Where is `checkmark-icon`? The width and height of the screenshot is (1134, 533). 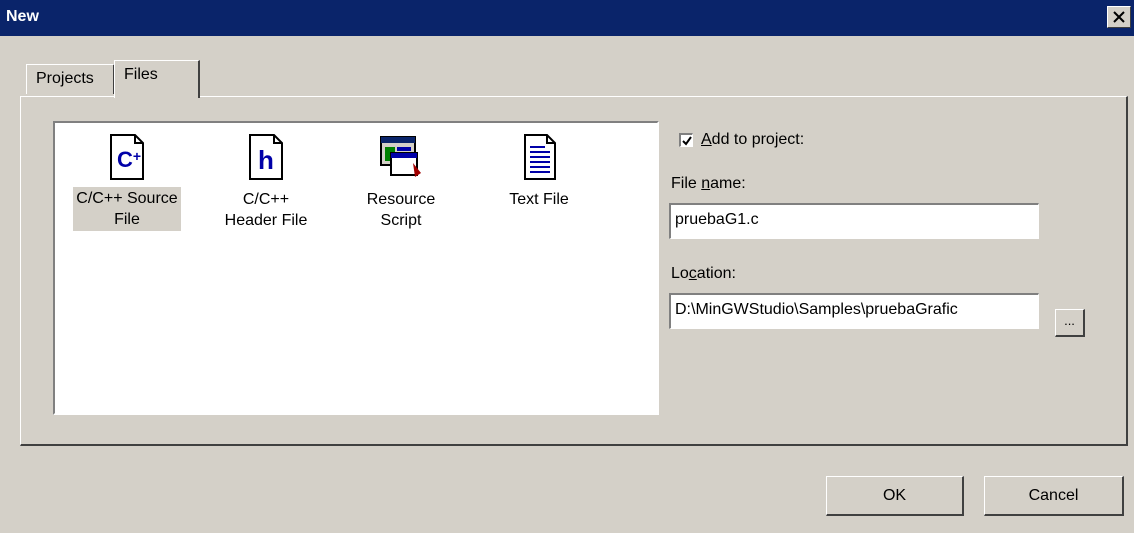 checkmark-icon is located at coordinates (687, 141).